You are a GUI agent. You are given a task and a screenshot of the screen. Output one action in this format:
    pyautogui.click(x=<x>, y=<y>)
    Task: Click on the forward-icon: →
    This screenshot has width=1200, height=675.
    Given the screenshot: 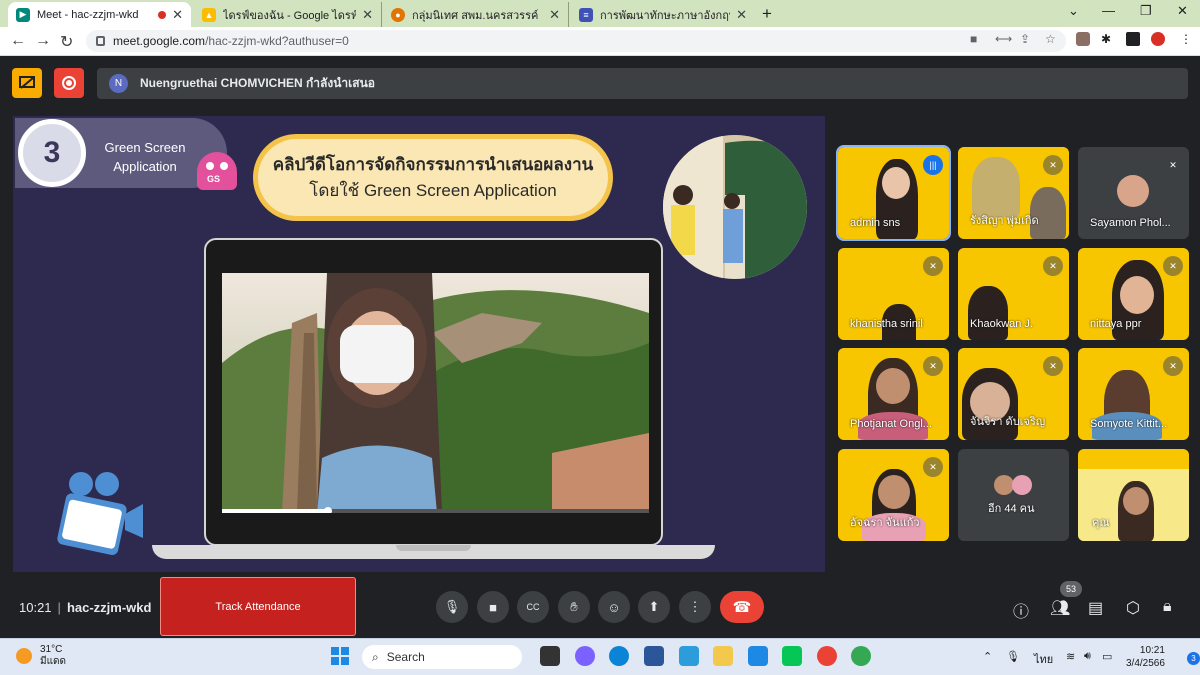 What is the action you would take?
    pyautogui.click(x=43, y=41)
    